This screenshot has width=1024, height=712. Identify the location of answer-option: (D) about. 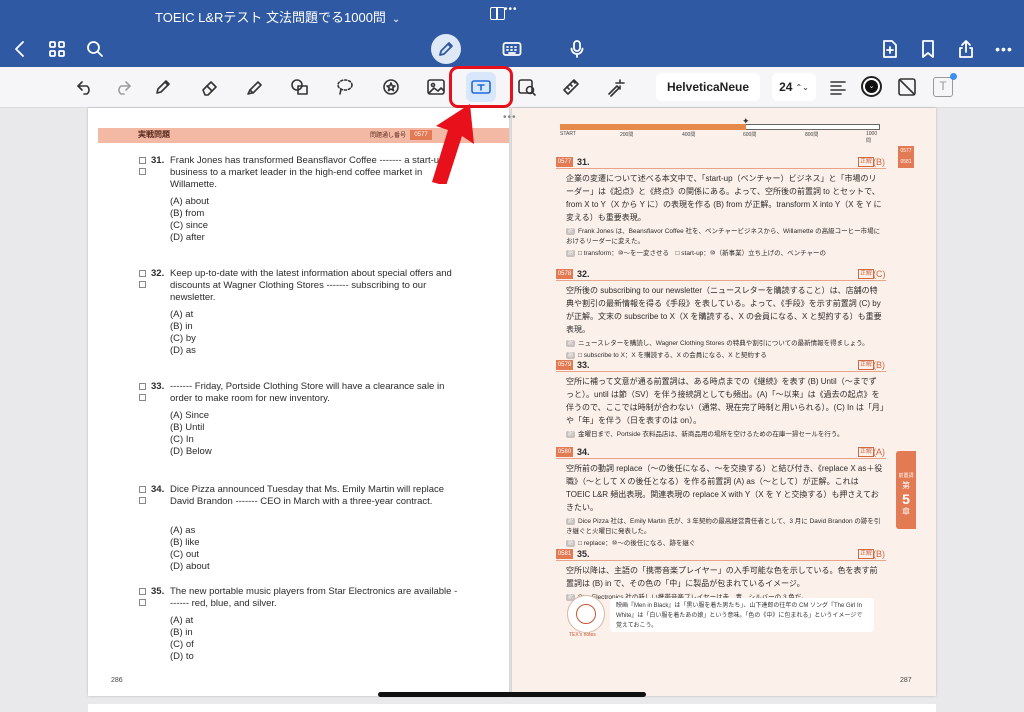
(190, 566).